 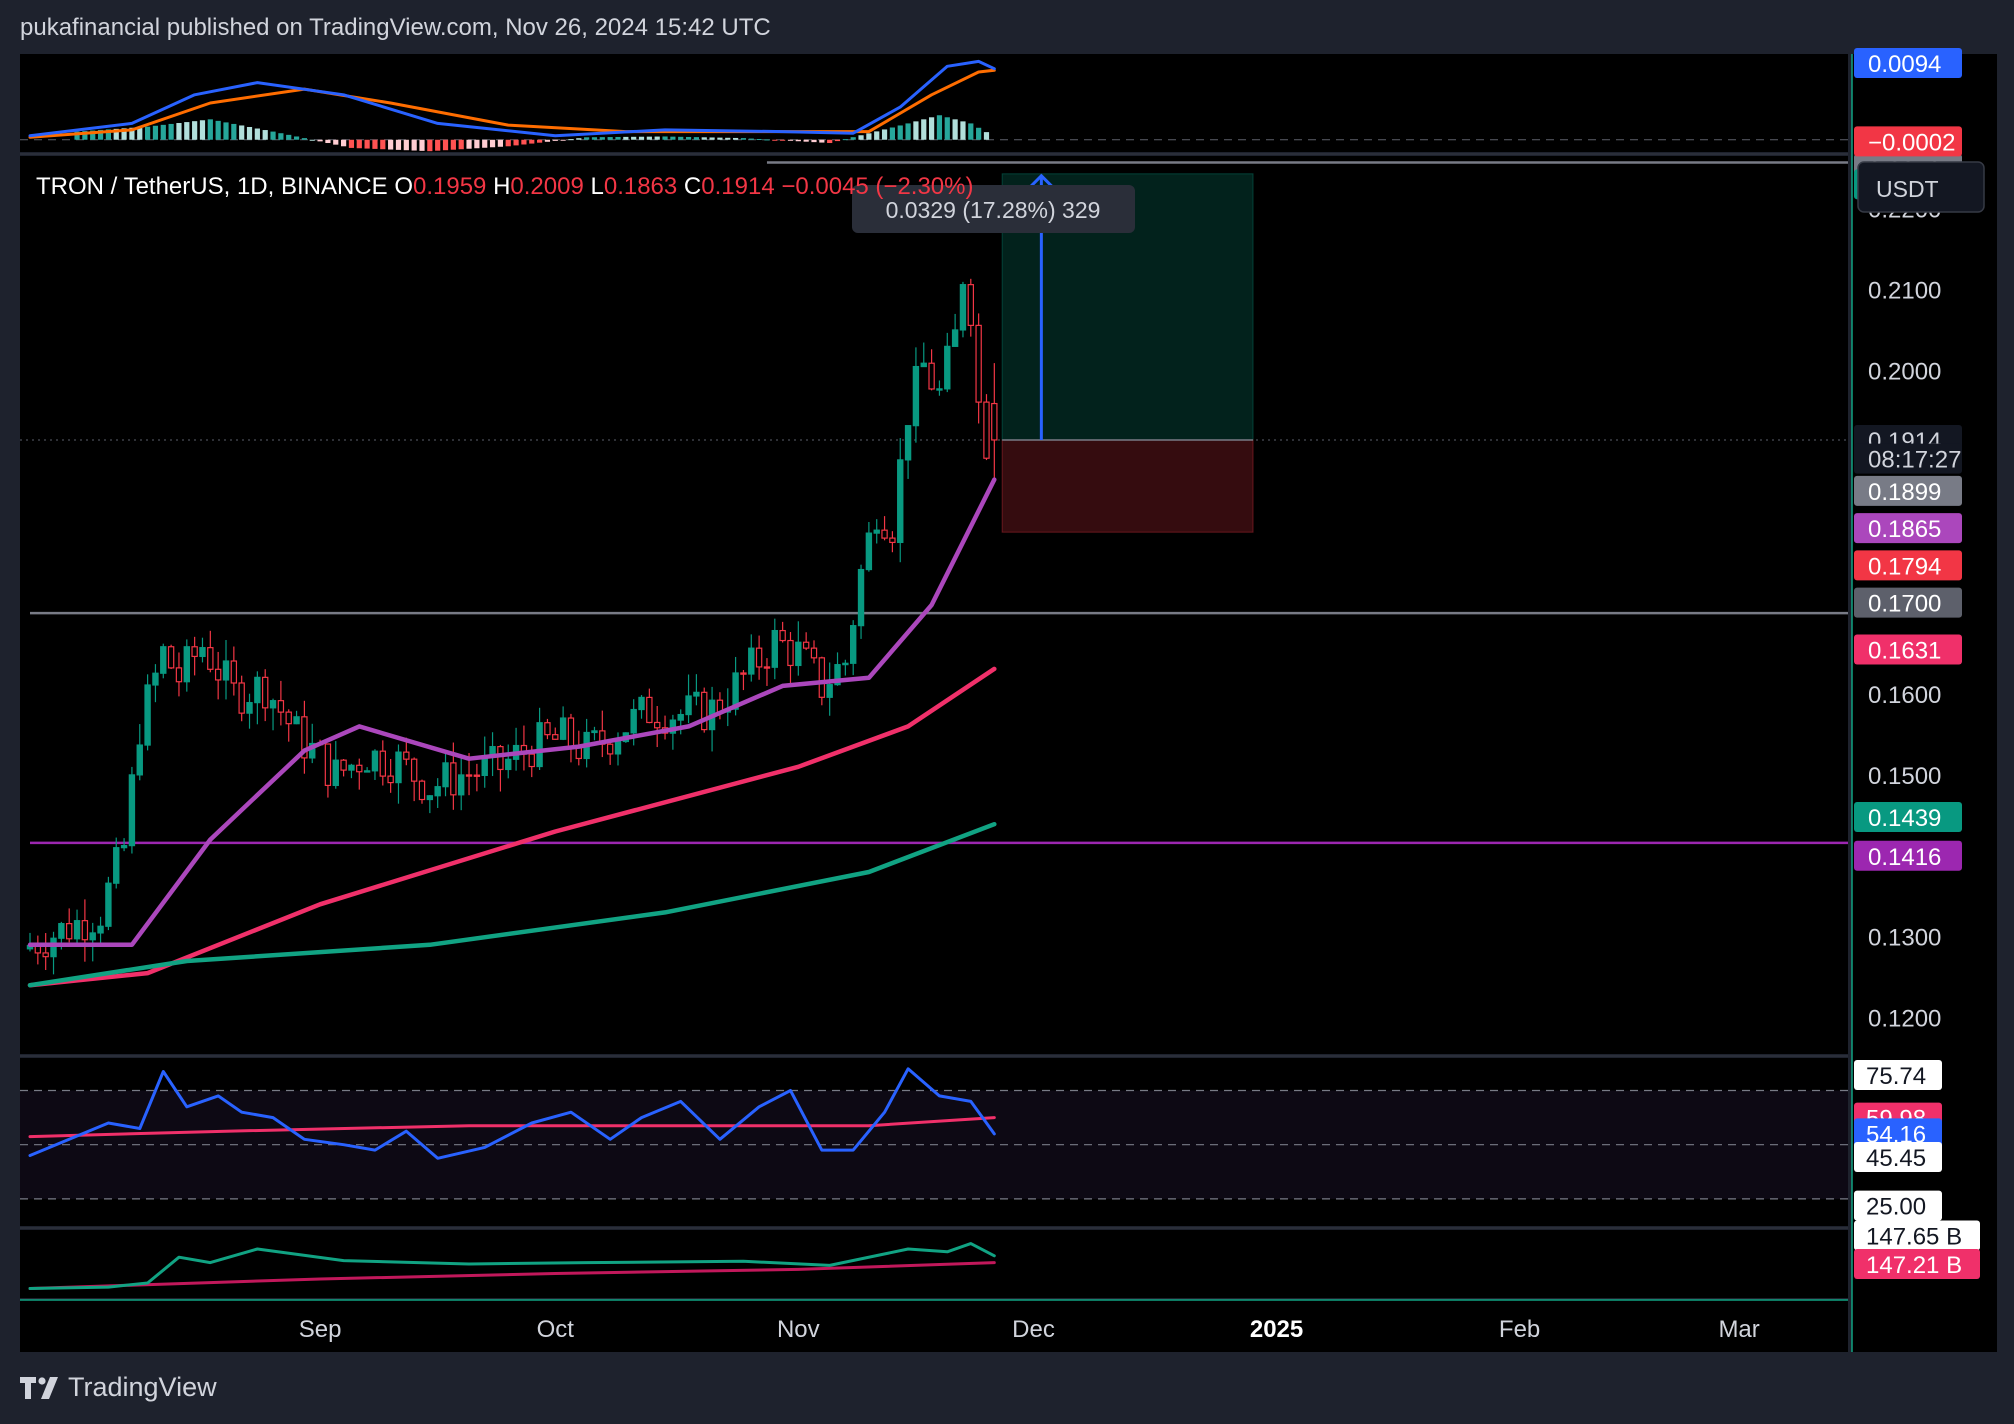 What do you see at coordinates (934, 1326) in the screenshot?
I see `time-axis` at bounding box center [934, 1326].